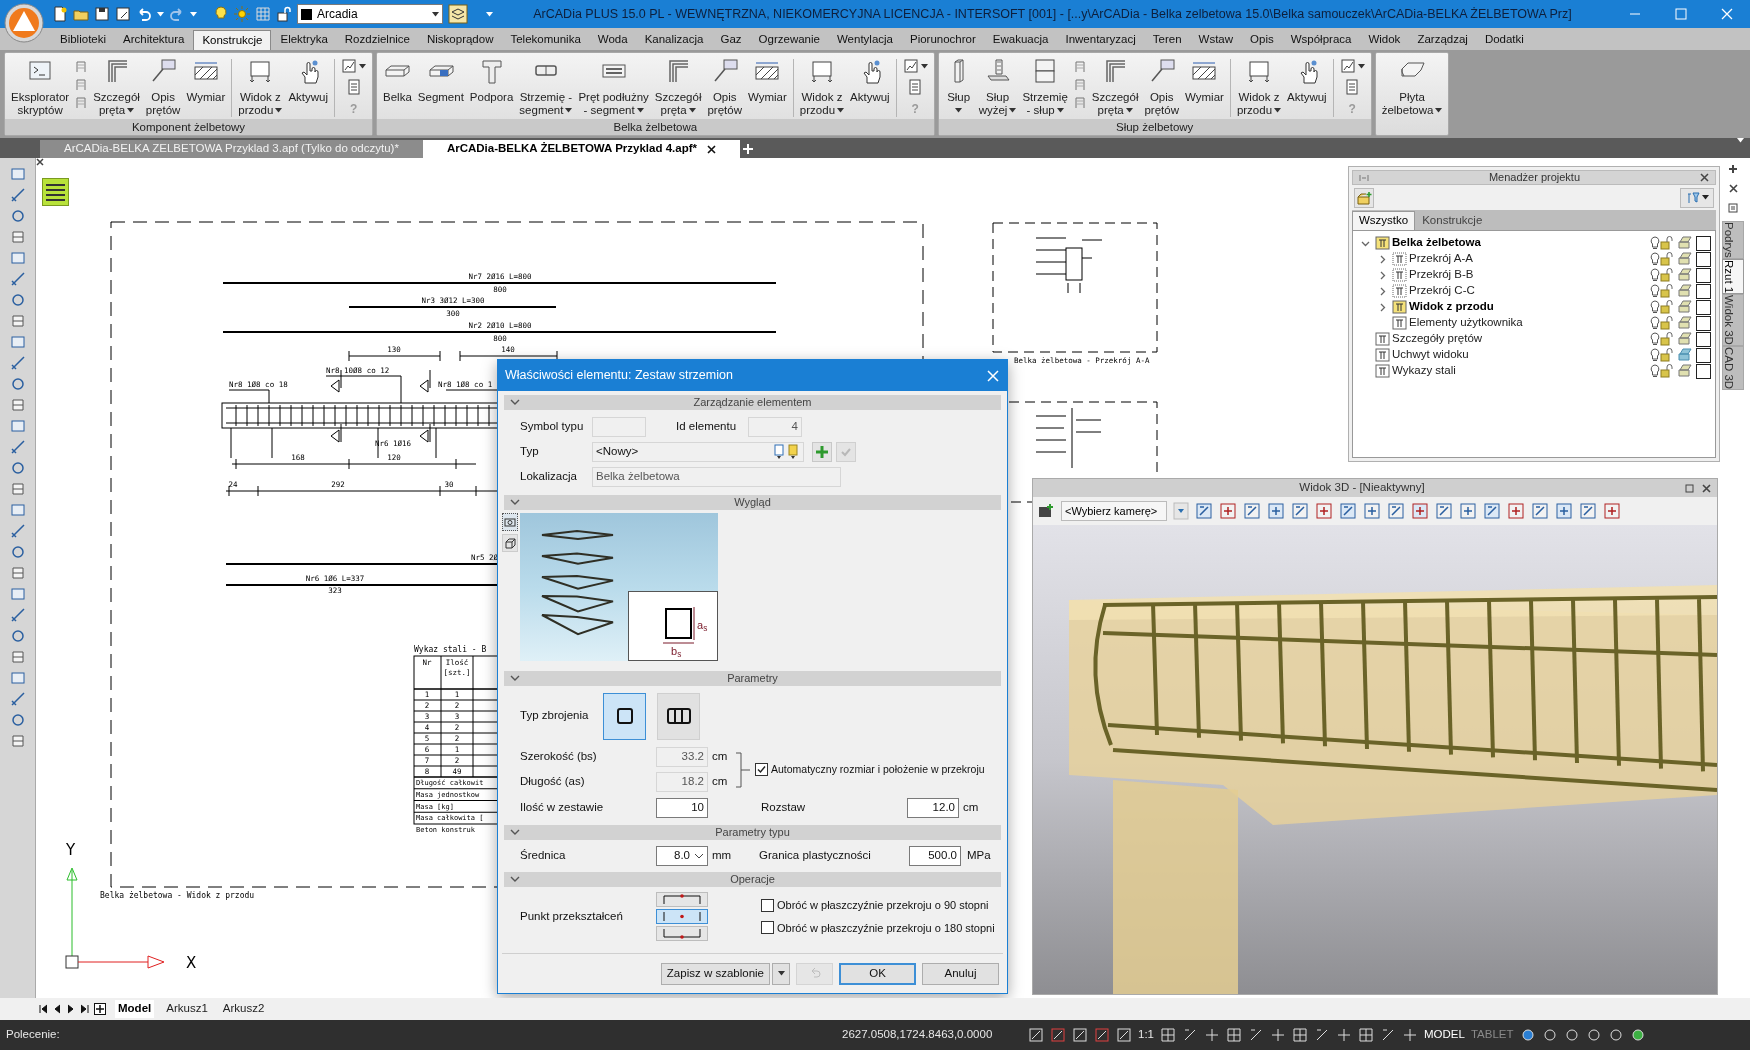 The height and width of the screenshot is (1050, 1750). I want to click on ribbon-button: Eksplorator skryptów, so click(40, 88).